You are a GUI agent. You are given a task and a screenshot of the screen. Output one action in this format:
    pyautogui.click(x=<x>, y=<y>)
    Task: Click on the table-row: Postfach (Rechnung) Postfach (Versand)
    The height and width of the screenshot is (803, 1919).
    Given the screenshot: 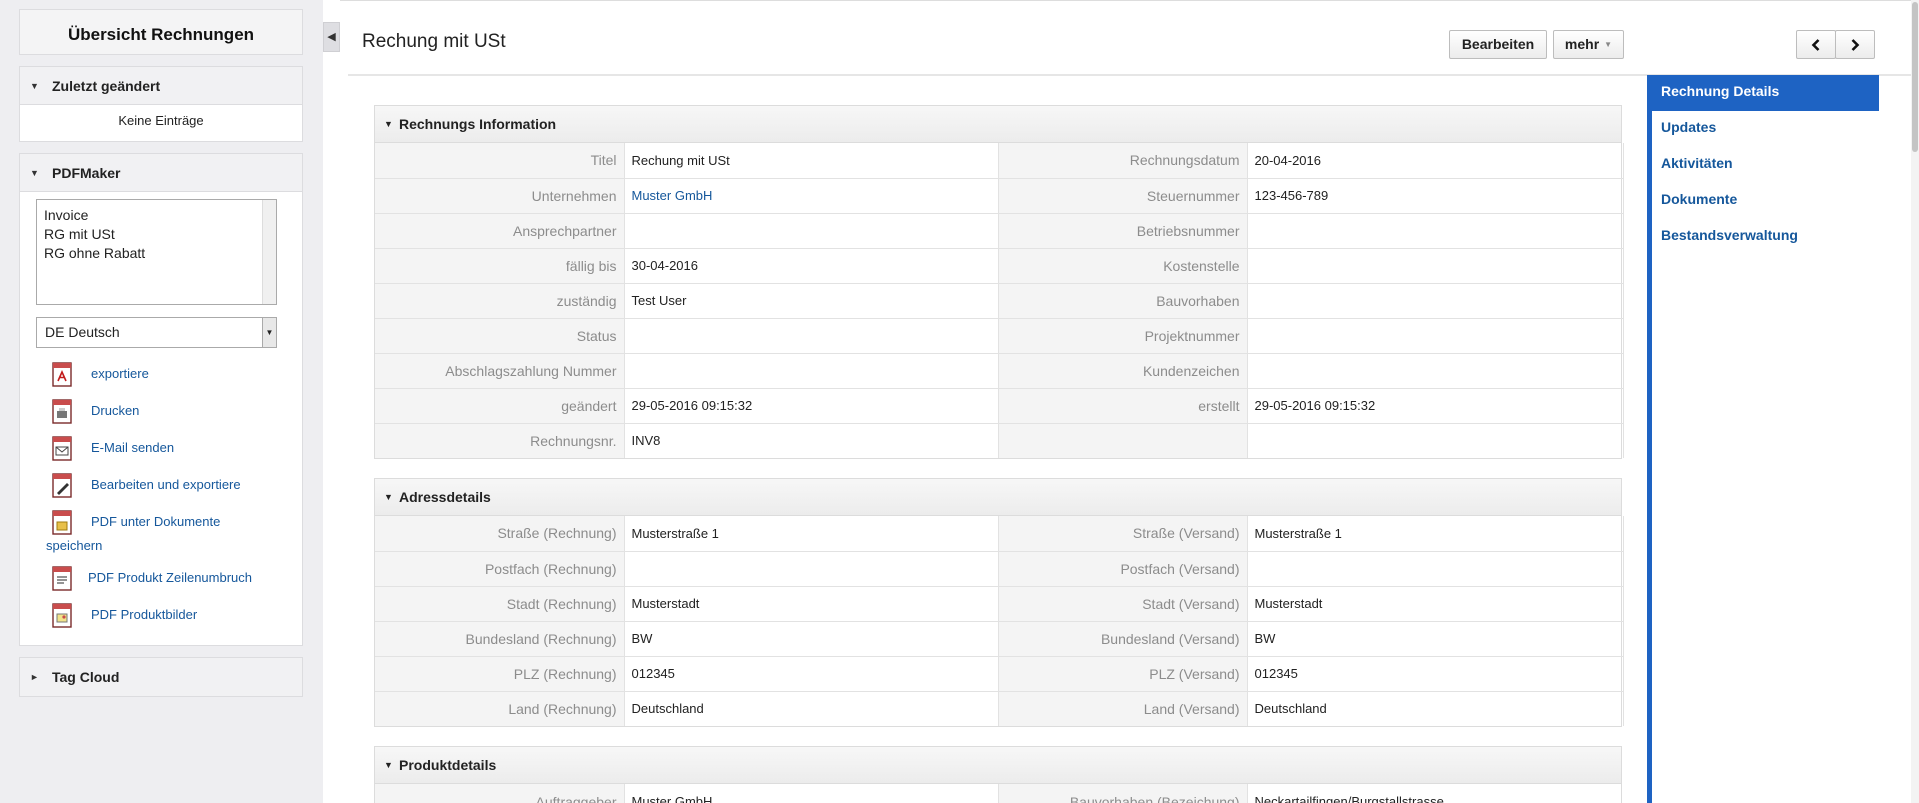 What is the action you would take?
    pyautogui.click(x=999, y=569)
    